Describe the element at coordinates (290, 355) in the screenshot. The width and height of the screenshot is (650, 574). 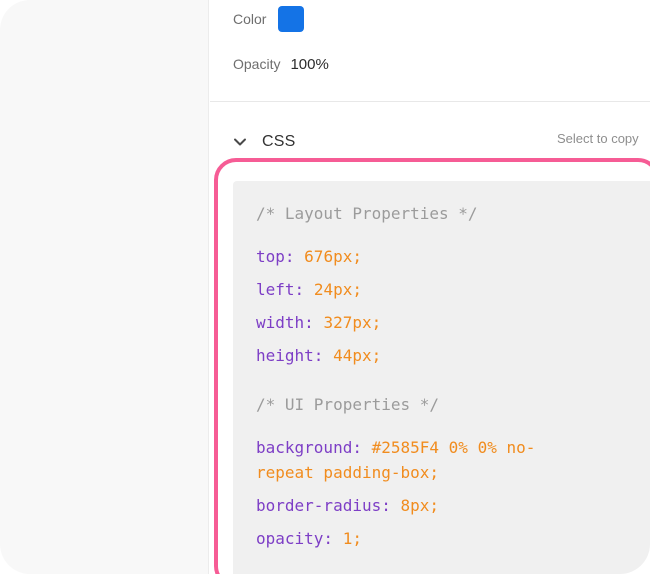
I see `css-property-name: height:` at that location.